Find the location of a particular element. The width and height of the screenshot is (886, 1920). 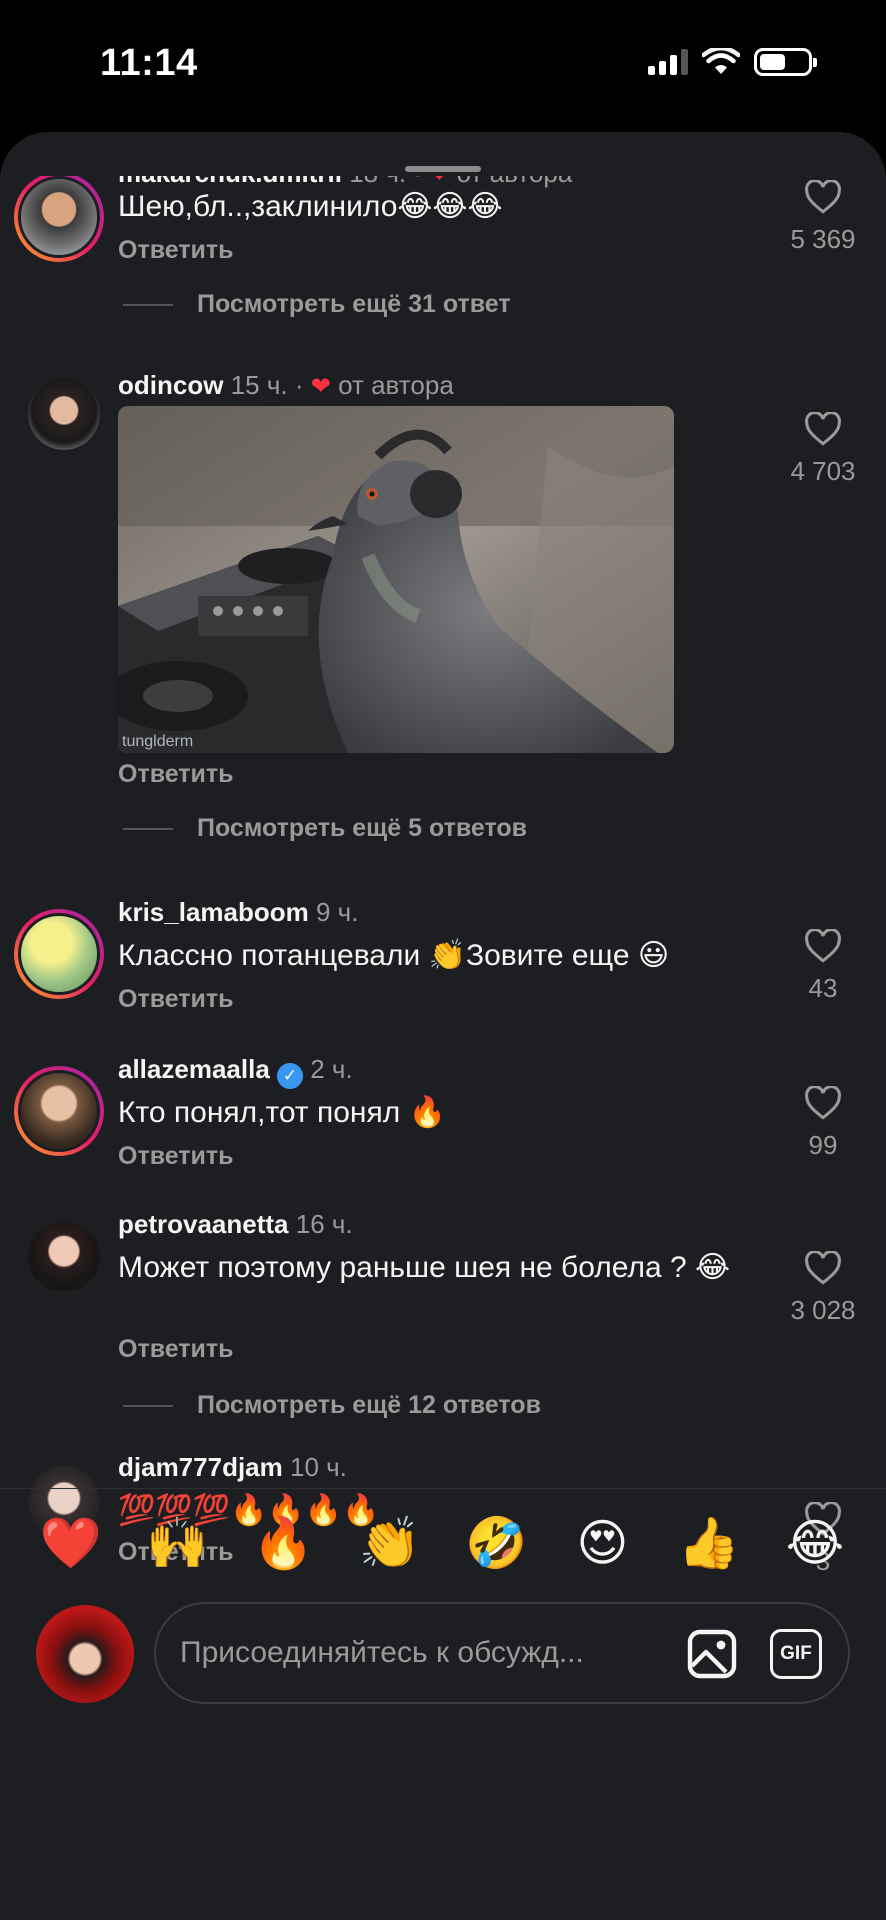

like-button: 5 369 is located at coordinates (823, 217).